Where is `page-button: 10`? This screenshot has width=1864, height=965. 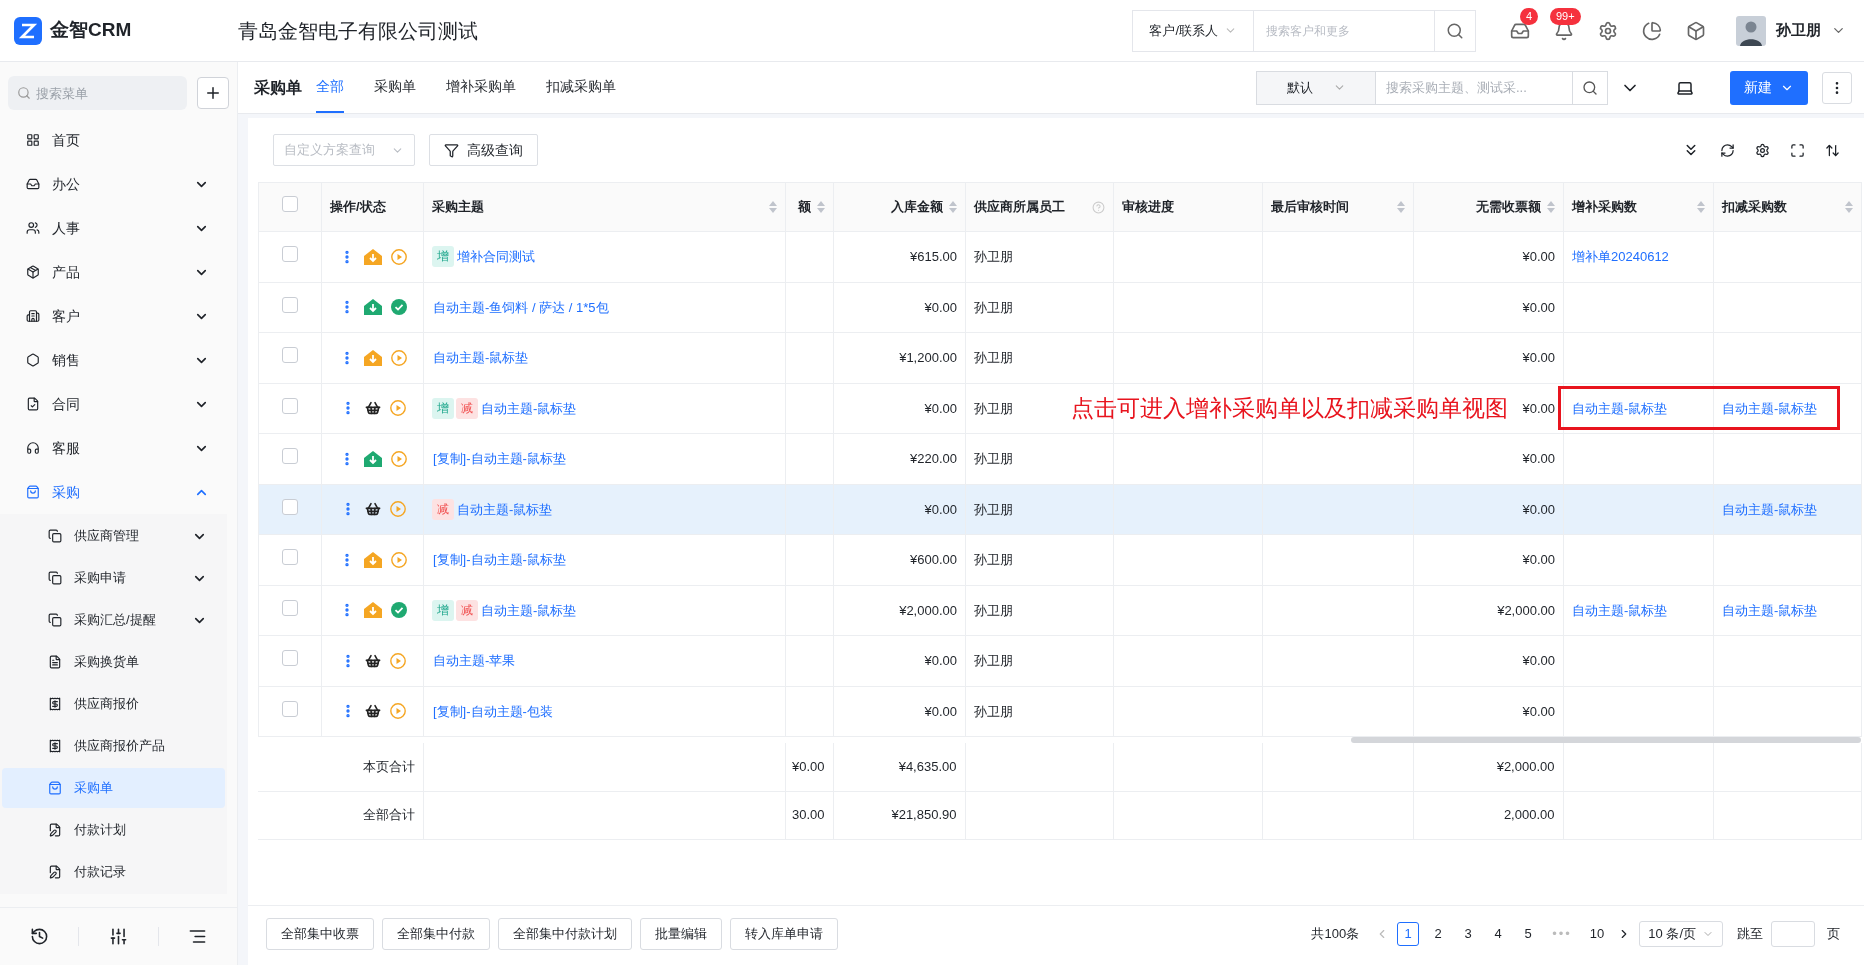 page-button: 10 is located at coordinates (1597, 933).